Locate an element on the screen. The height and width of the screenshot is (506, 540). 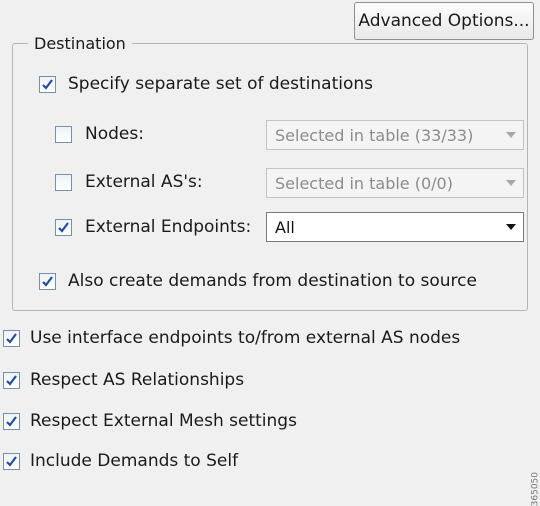
use-interface-endpoints-checkbox is located at coordinates (11, 338).